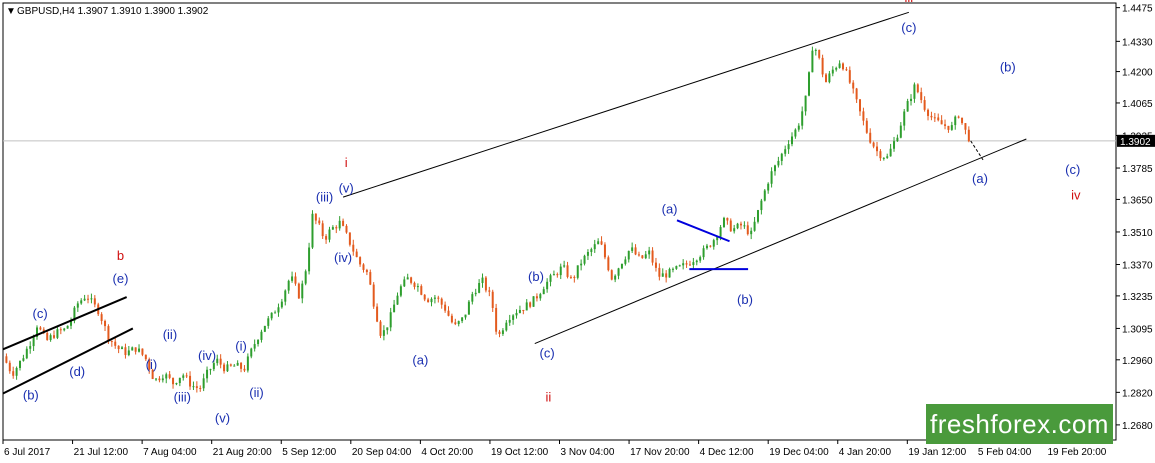 Image resolution: width=1155 pixels, height=463 pixels. What do you see at coordinates (113, 11) in the screenshot?
I see `chart-header-info: GBPUSD,H4 1.3907 1.3910 1.3900 1.3902` at bounding box center [113, 11].